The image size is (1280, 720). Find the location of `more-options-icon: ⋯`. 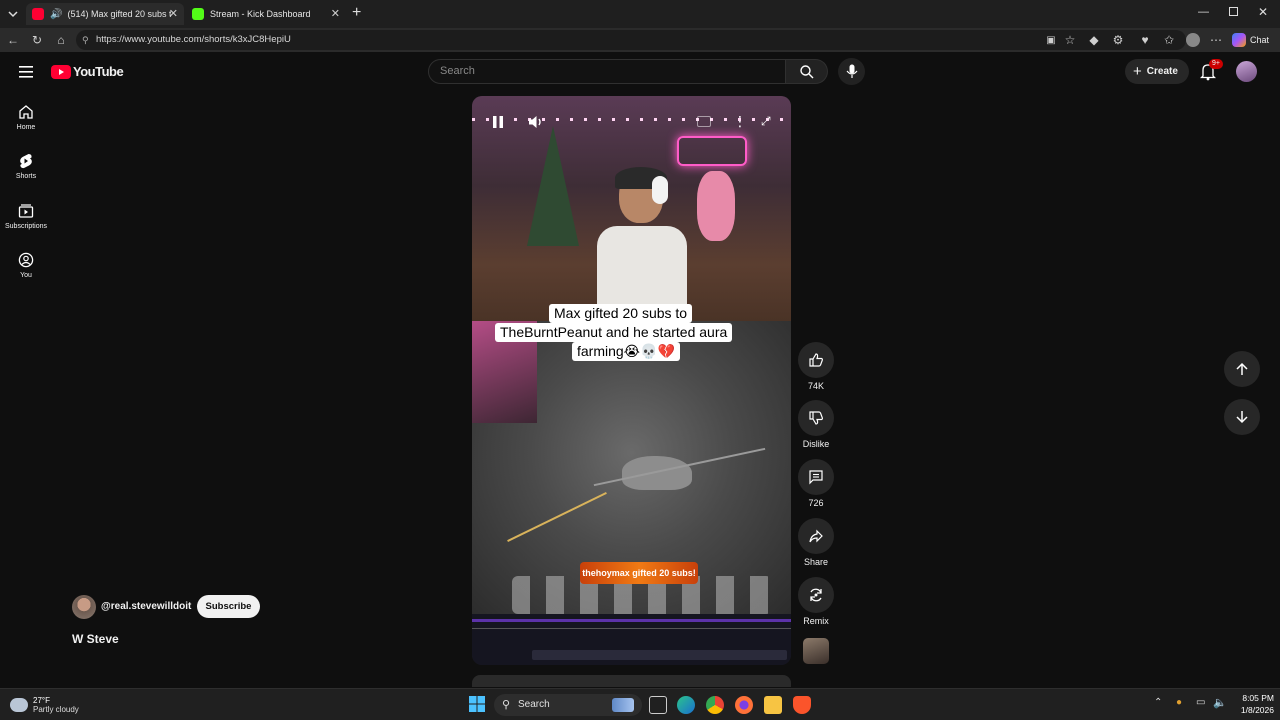

more-options-icon: ⋯ is located at coordinates (1216, 40).